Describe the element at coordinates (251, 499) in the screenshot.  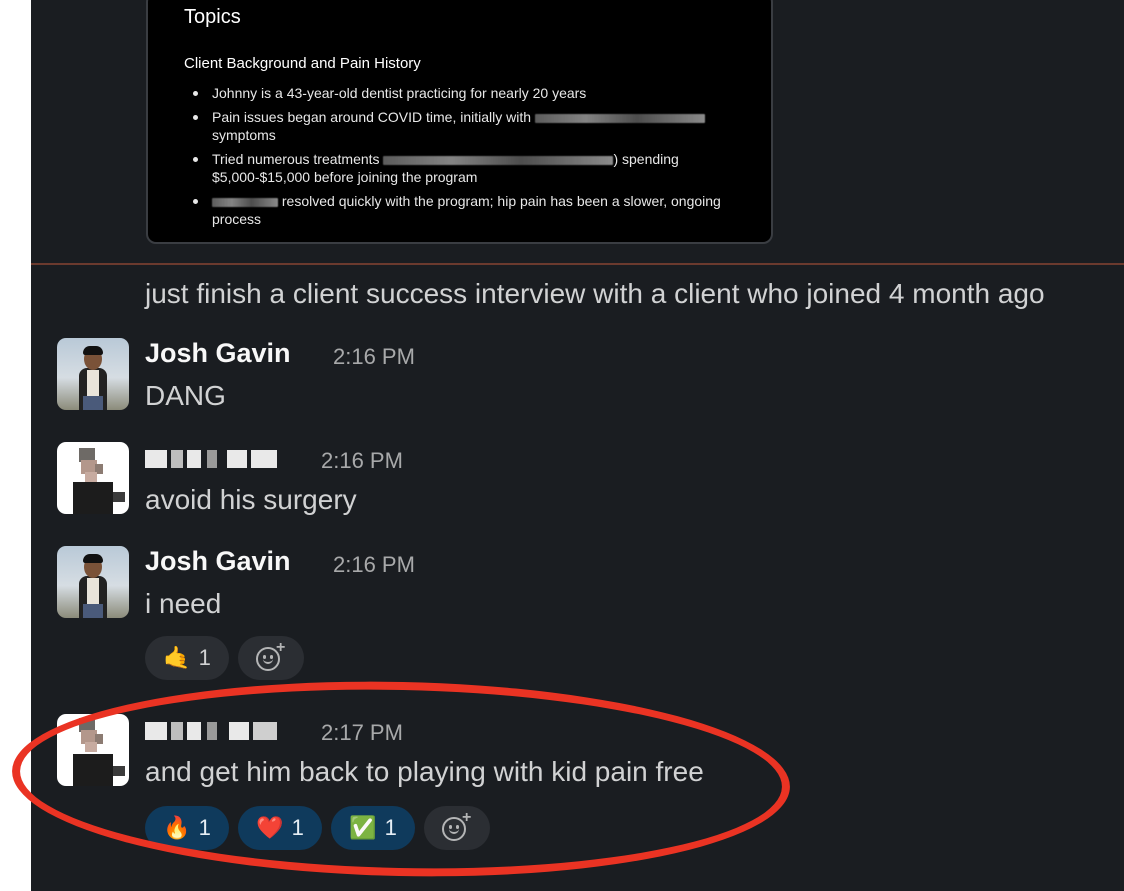
I see `message-text: avoid his surgery` at that location.